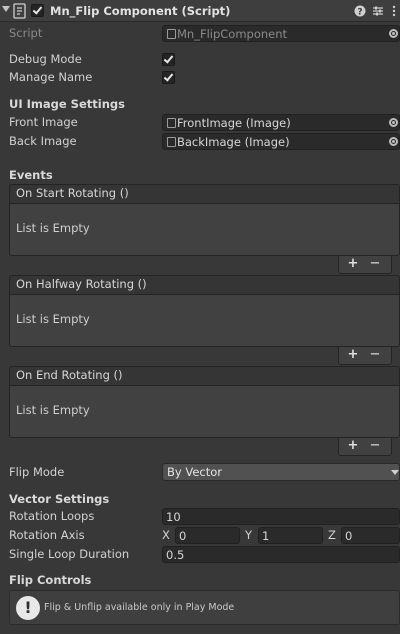 This screenshot has width=400, height=634. I want to click on axis-y-value: 1, so click(266, 536).